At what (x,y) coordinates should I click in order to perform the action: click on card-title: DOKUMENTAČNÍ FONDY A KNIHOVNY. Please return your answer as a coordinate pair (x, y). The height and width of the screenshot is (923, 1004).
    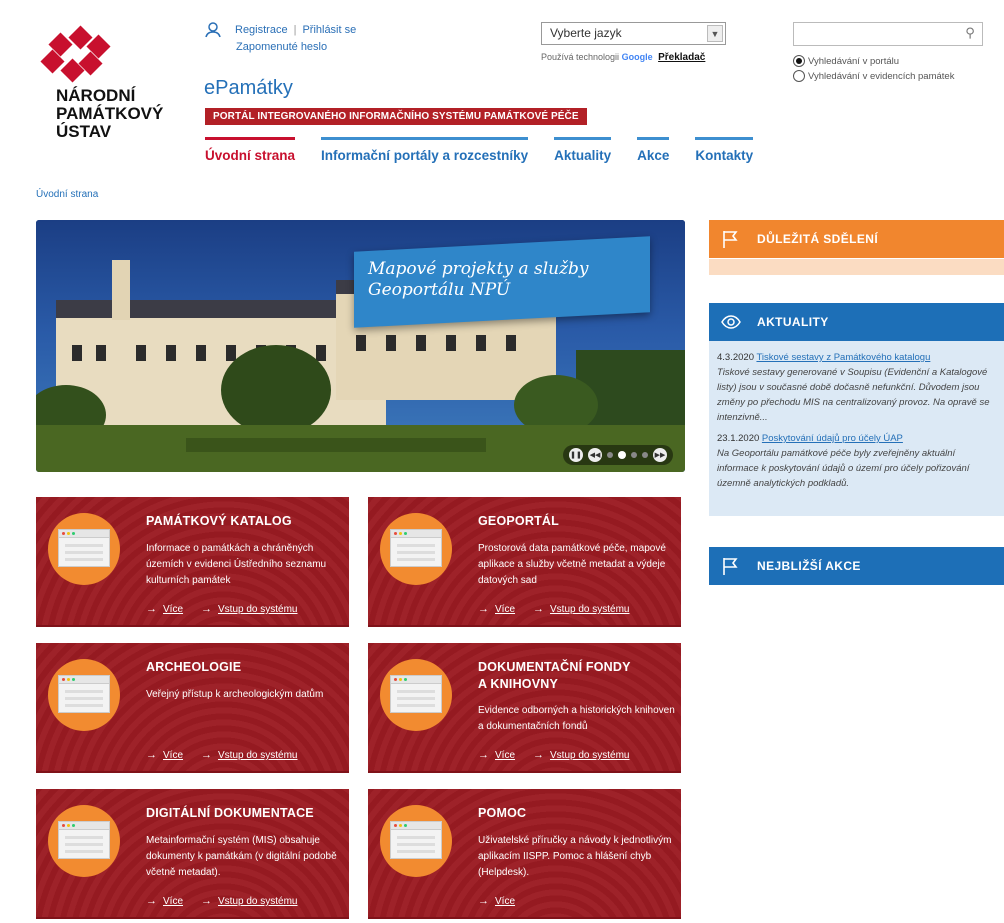
    Looking at the image, I should click on (554, 675).